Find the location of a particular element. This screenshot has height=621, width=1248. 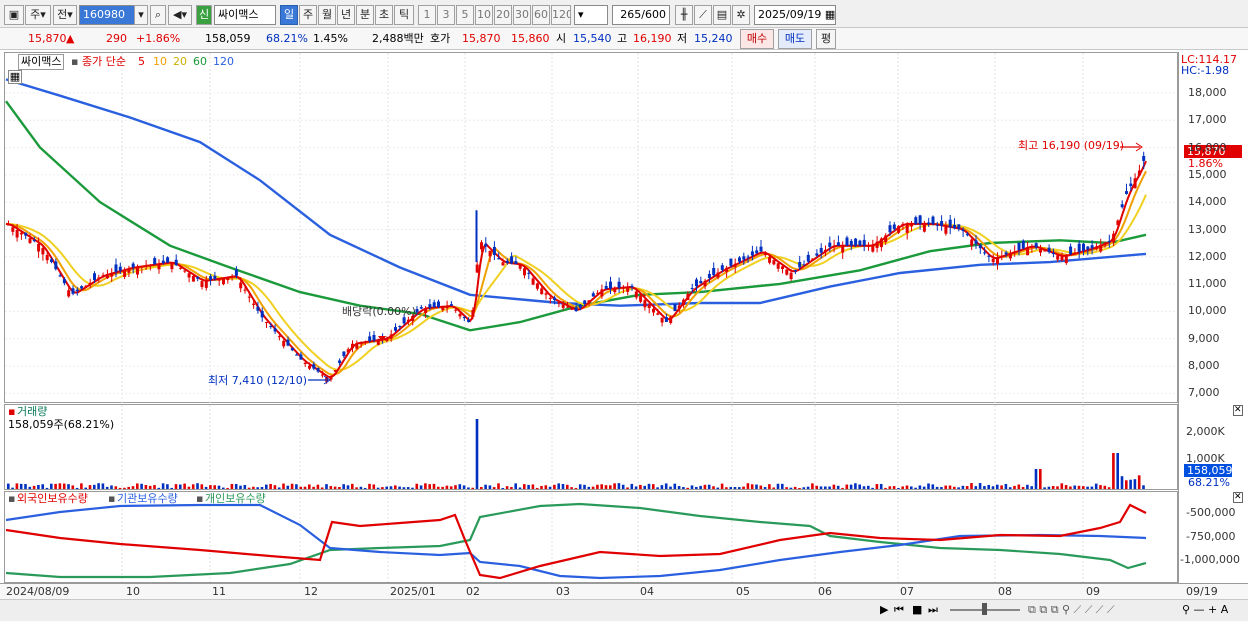

zoom-icons: ⚲ — + A is located at coordinates (1205, 610).